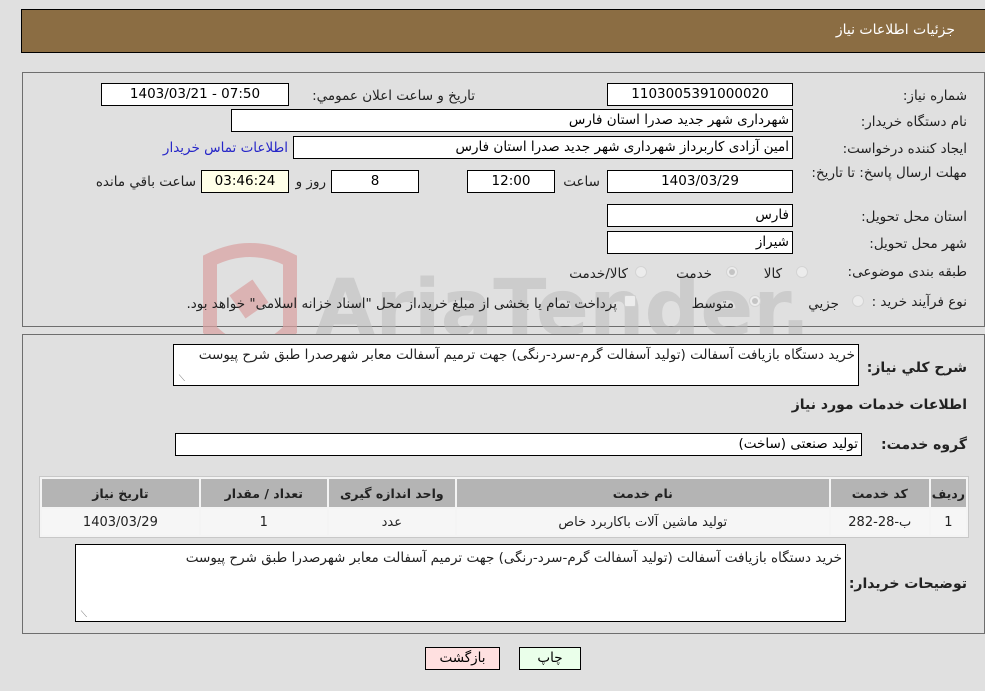  I want to click on cell-need-date: 1403/03/29, so click(120, 522).